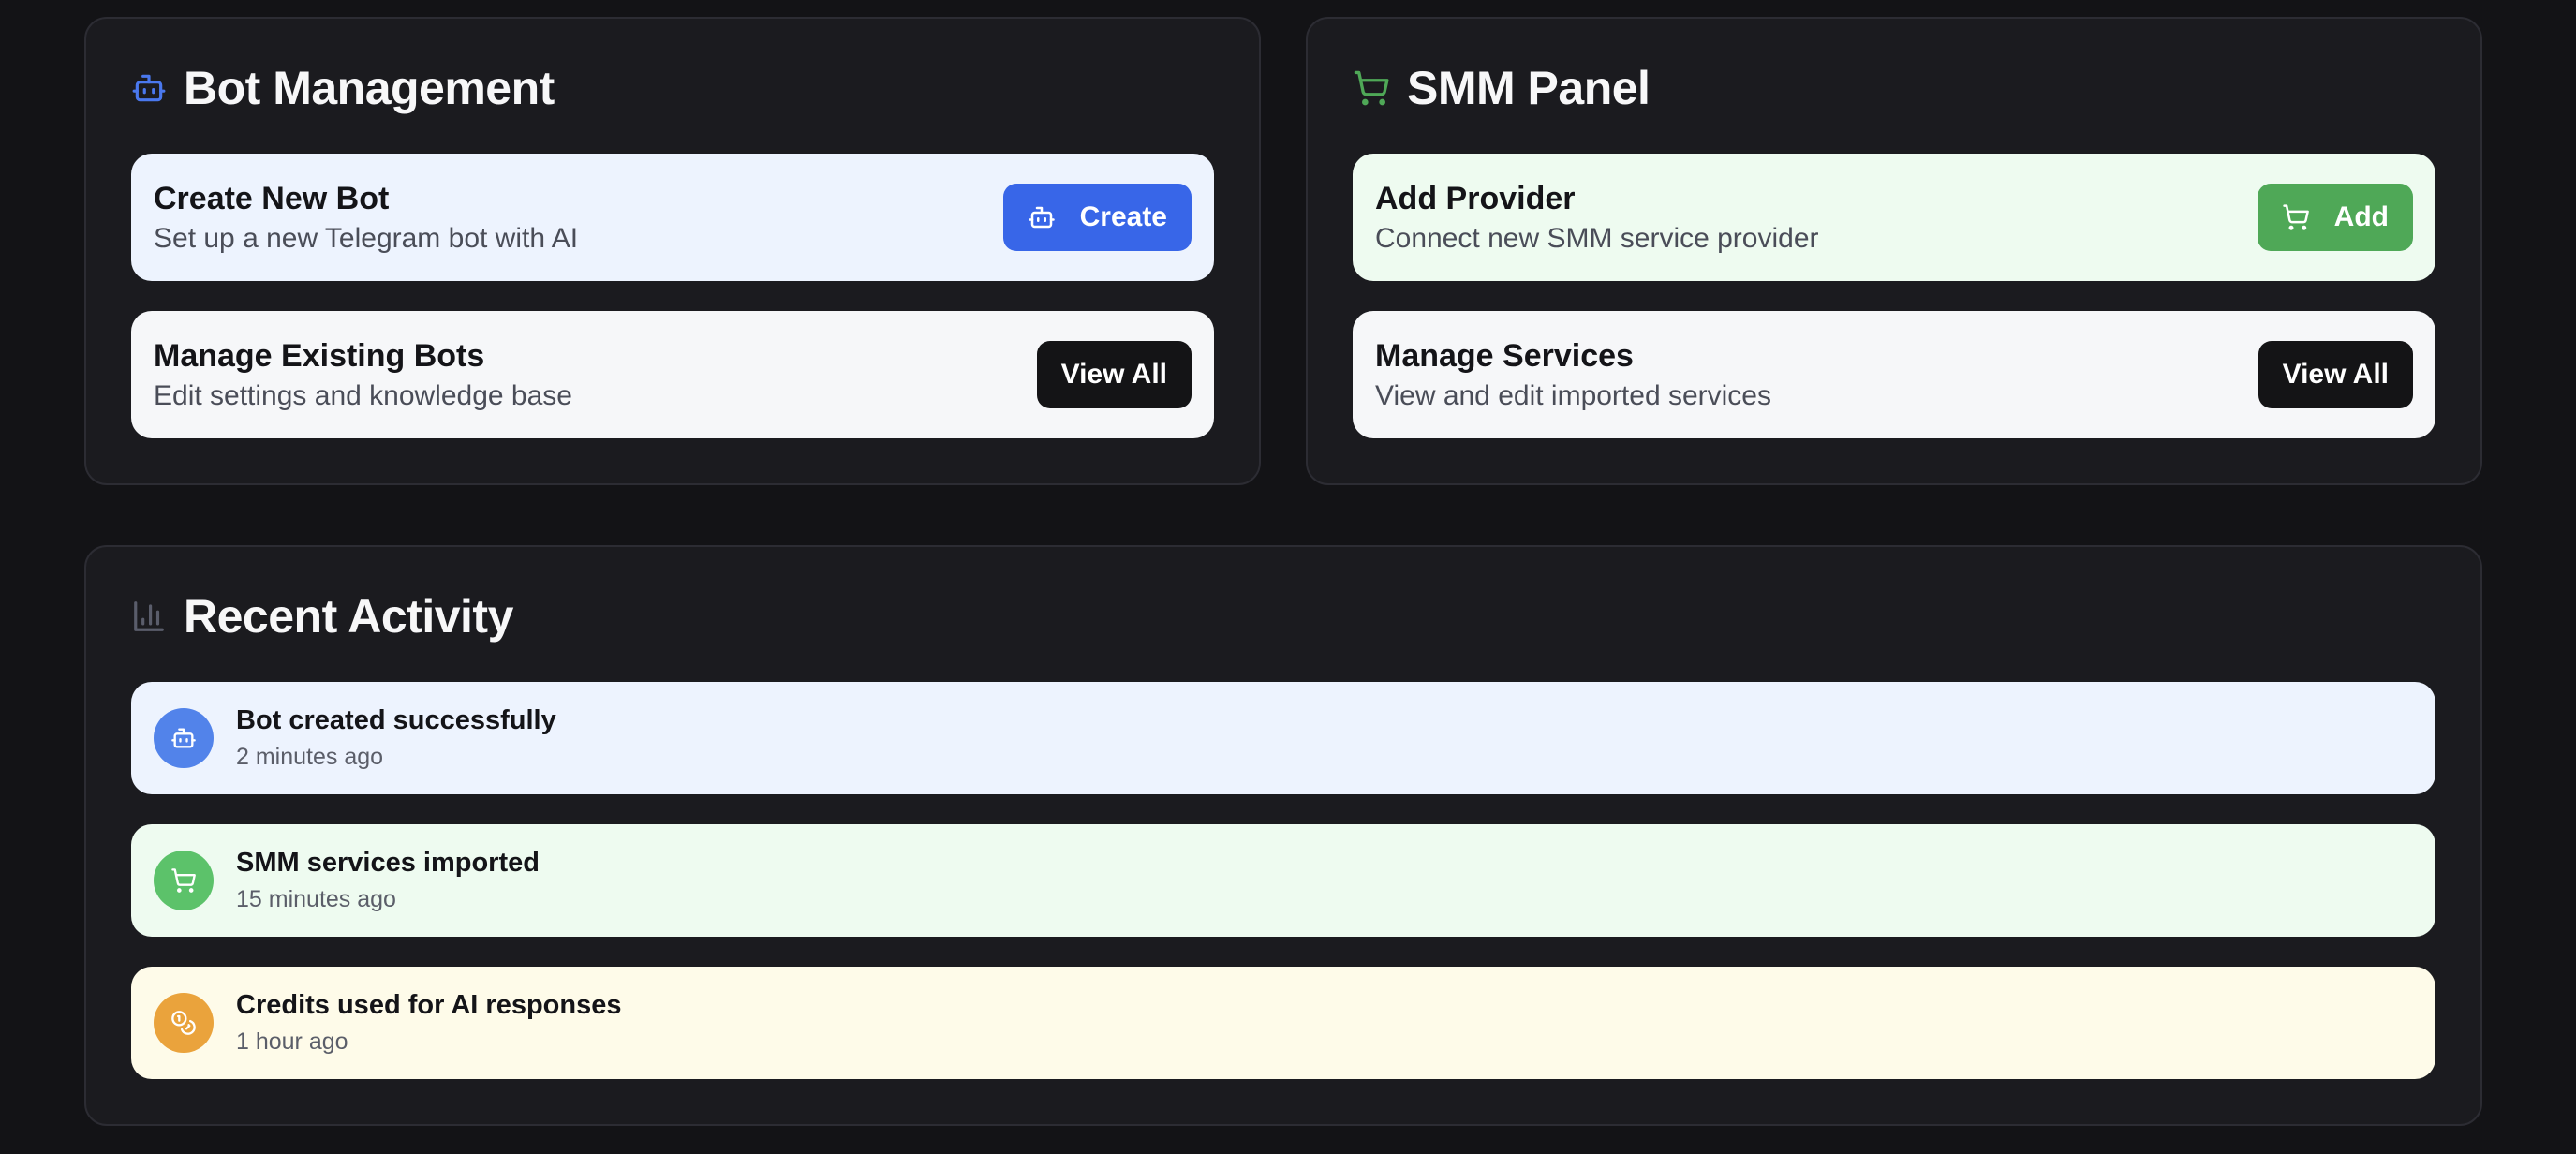 Image resolution: width=2576 pixels, height=1154 pixels. Describe the element at coordinates (1597, 238) in the screenshot. I see `add-provider-subtitle: Connect new SMM service provider` at that location.